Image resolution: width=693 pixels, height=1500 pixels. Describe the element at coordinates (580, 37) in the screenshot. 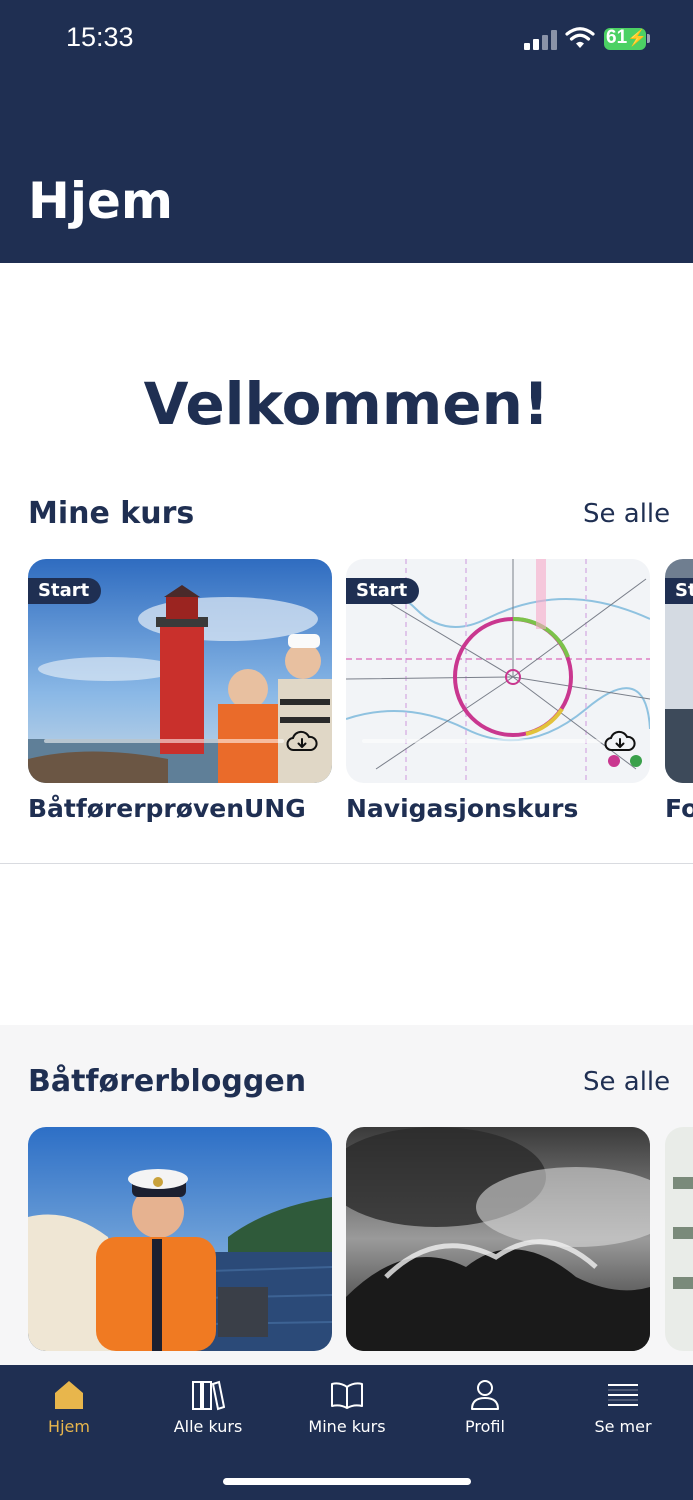

I see `wifi-icon` at that location.